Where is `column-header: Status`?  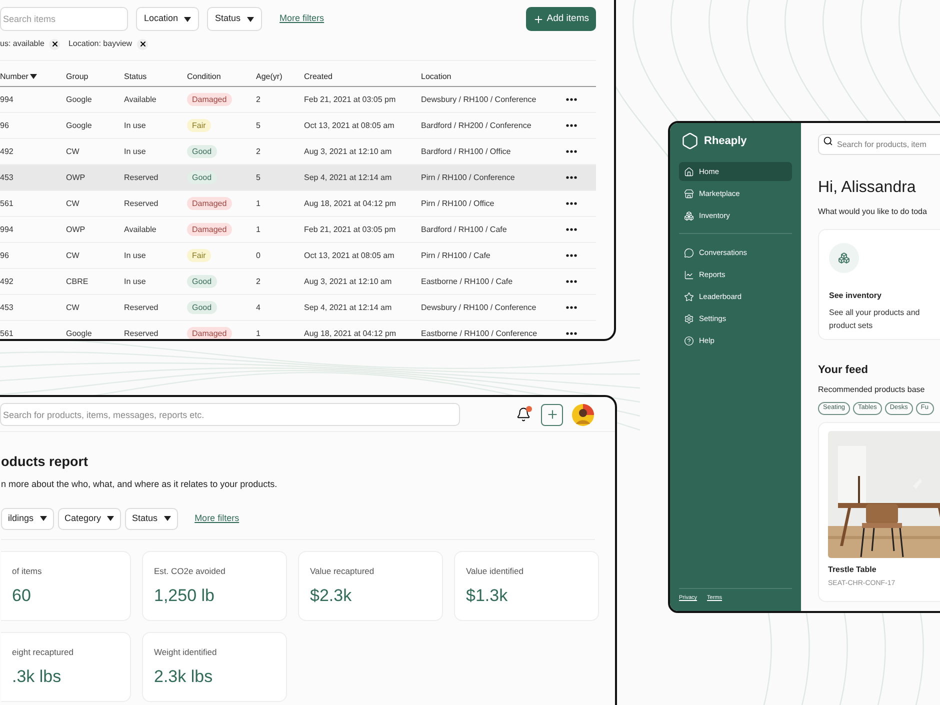 column-header: Status is located at coordinates (155, 76).